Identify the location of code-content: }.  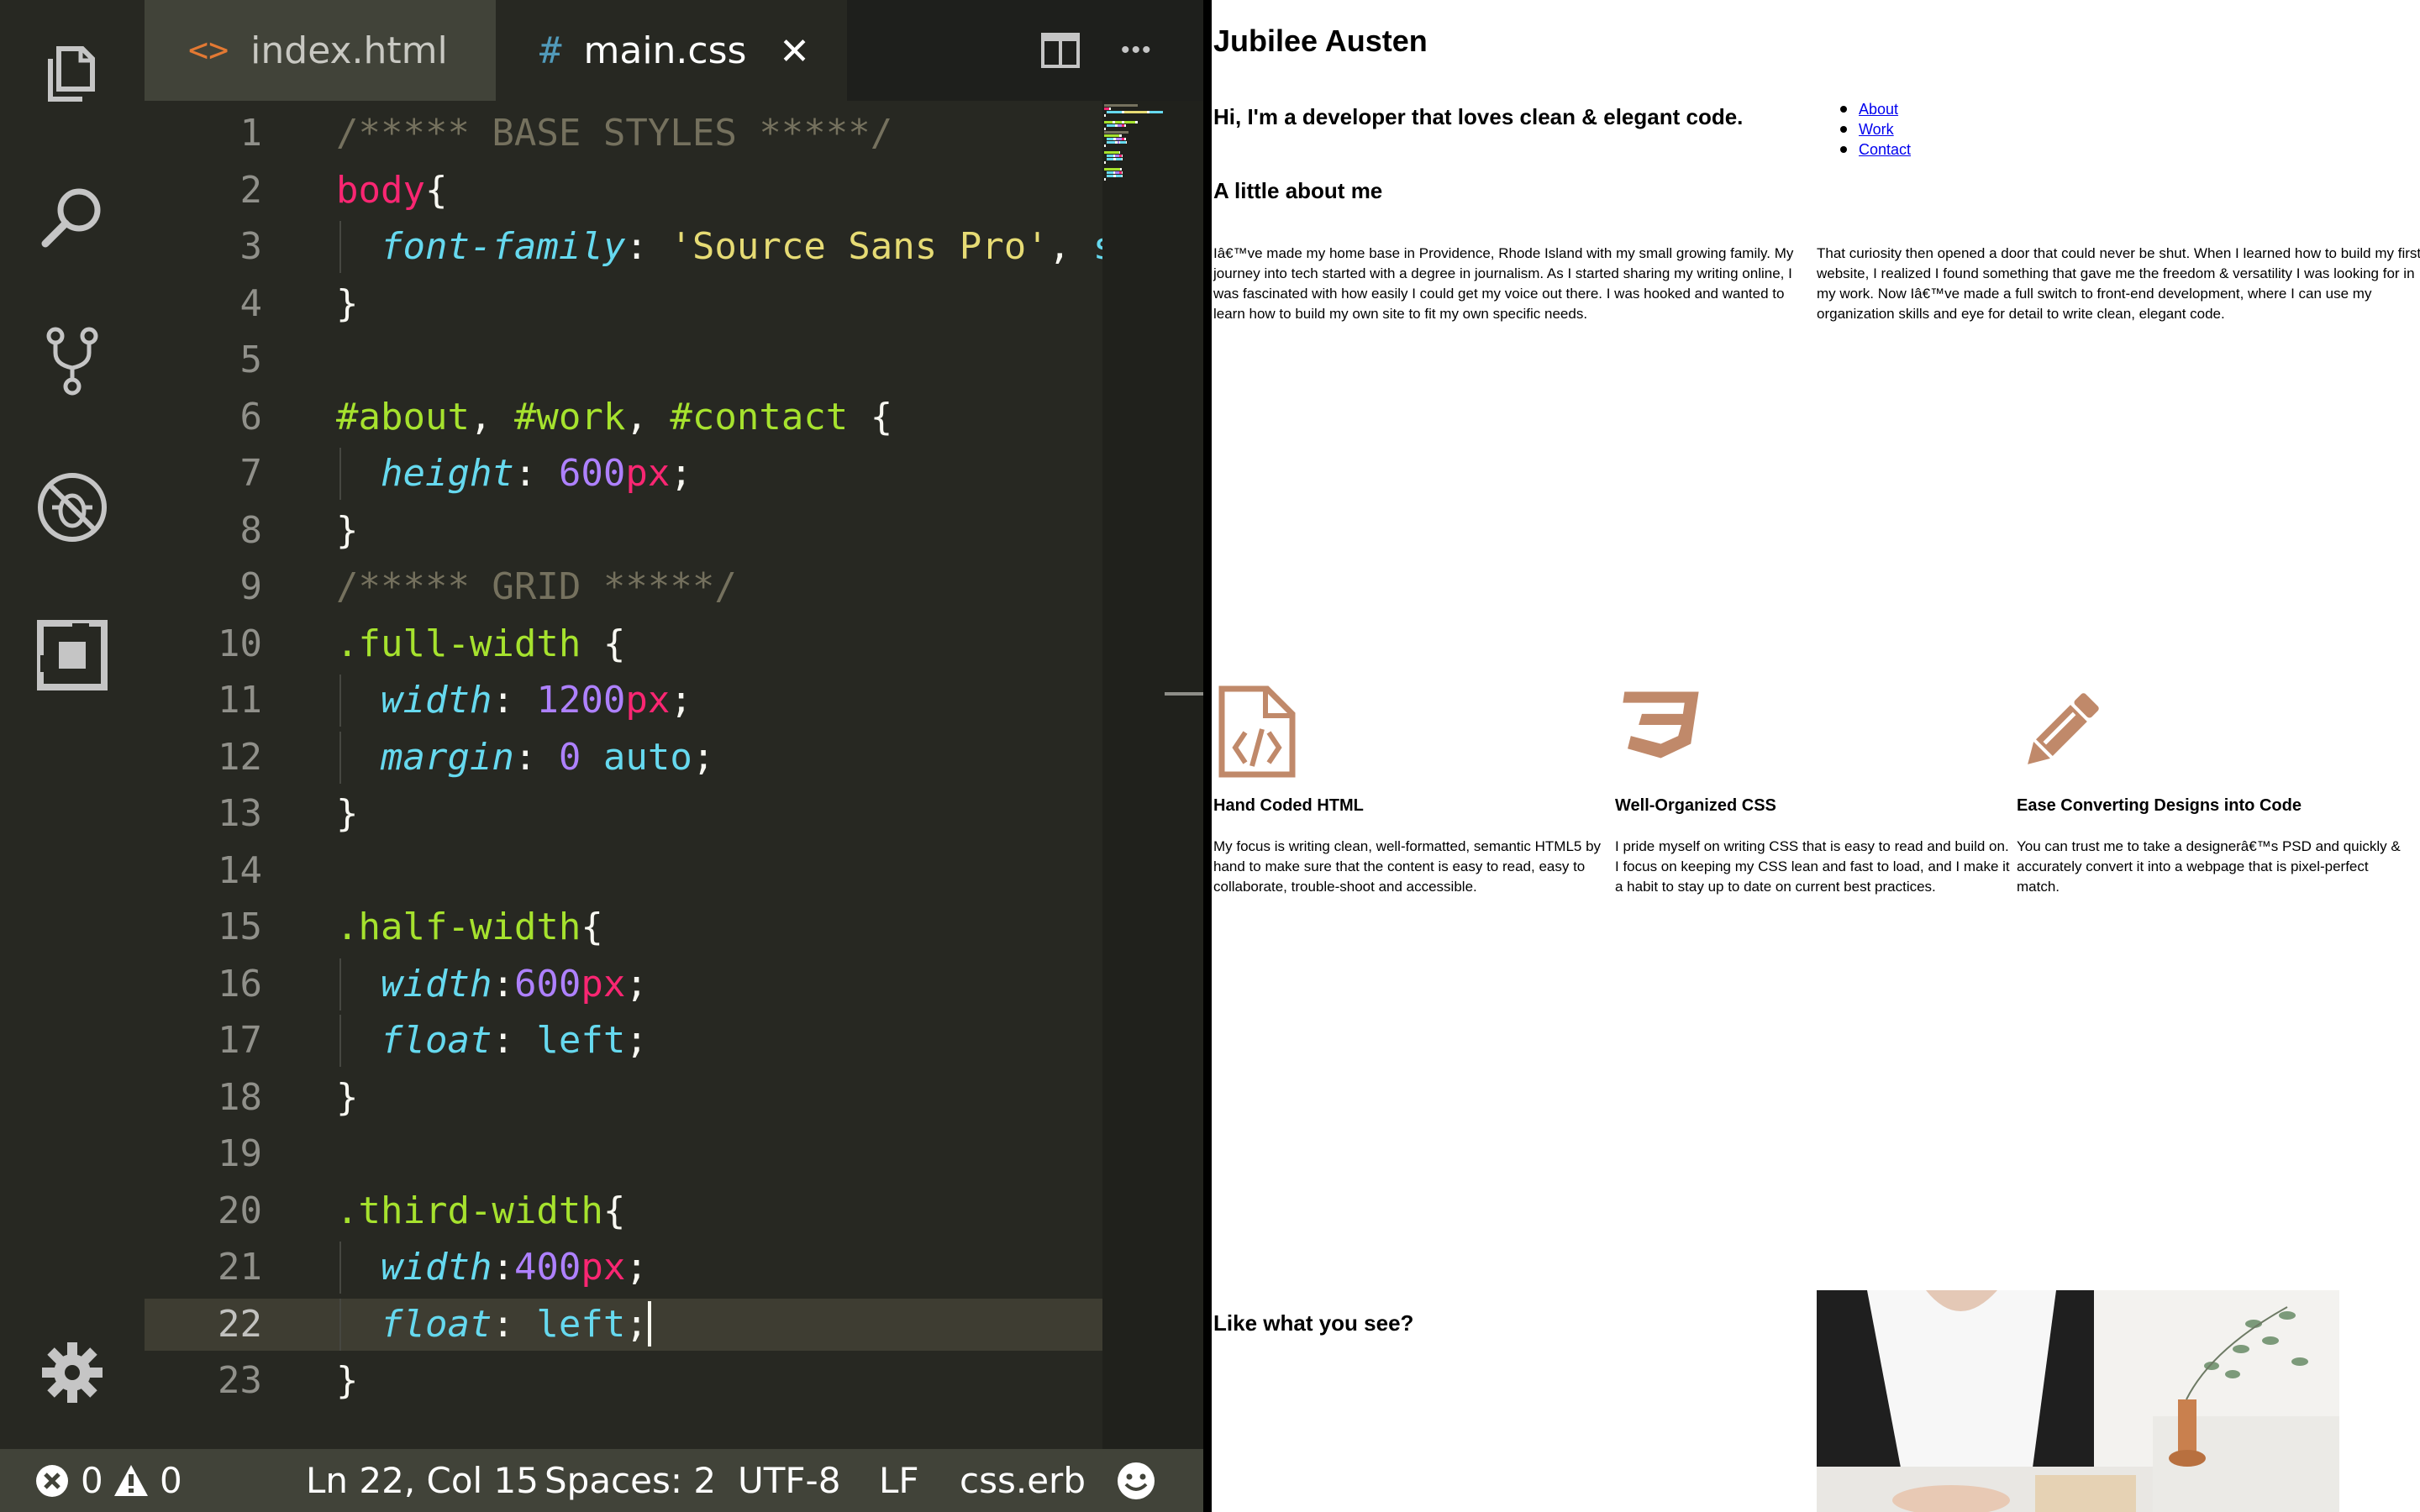
(347, 304).